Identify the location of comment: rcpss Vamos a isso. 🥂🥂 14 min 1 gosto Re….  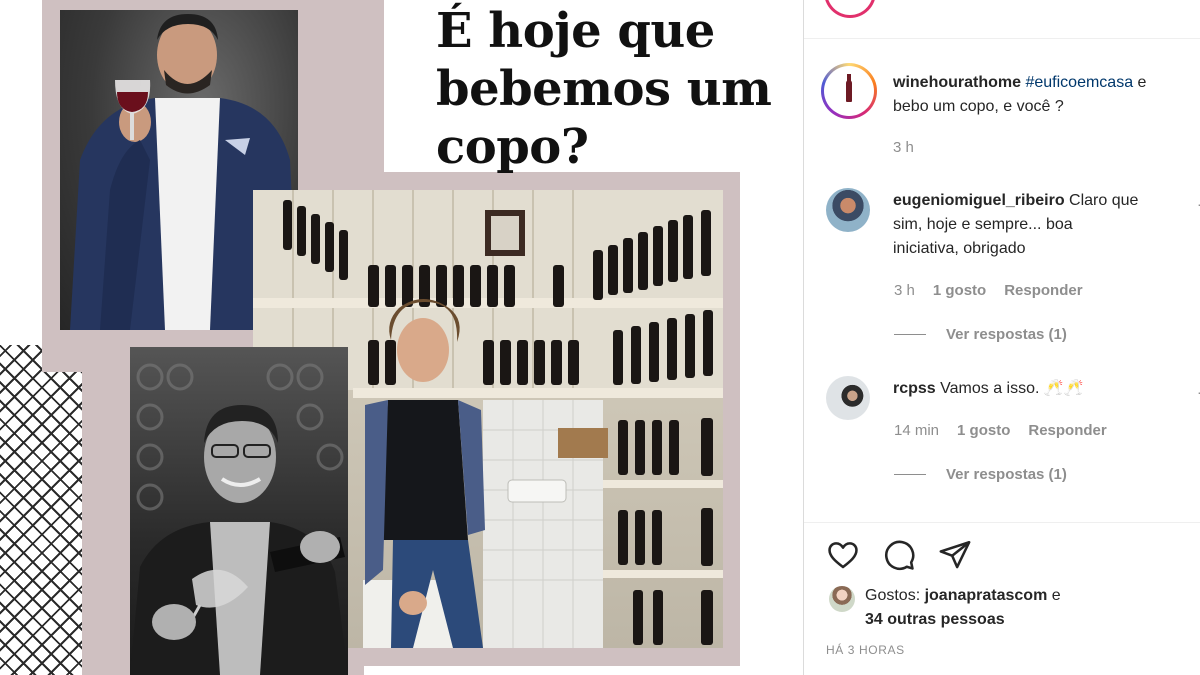
(1013, 436).